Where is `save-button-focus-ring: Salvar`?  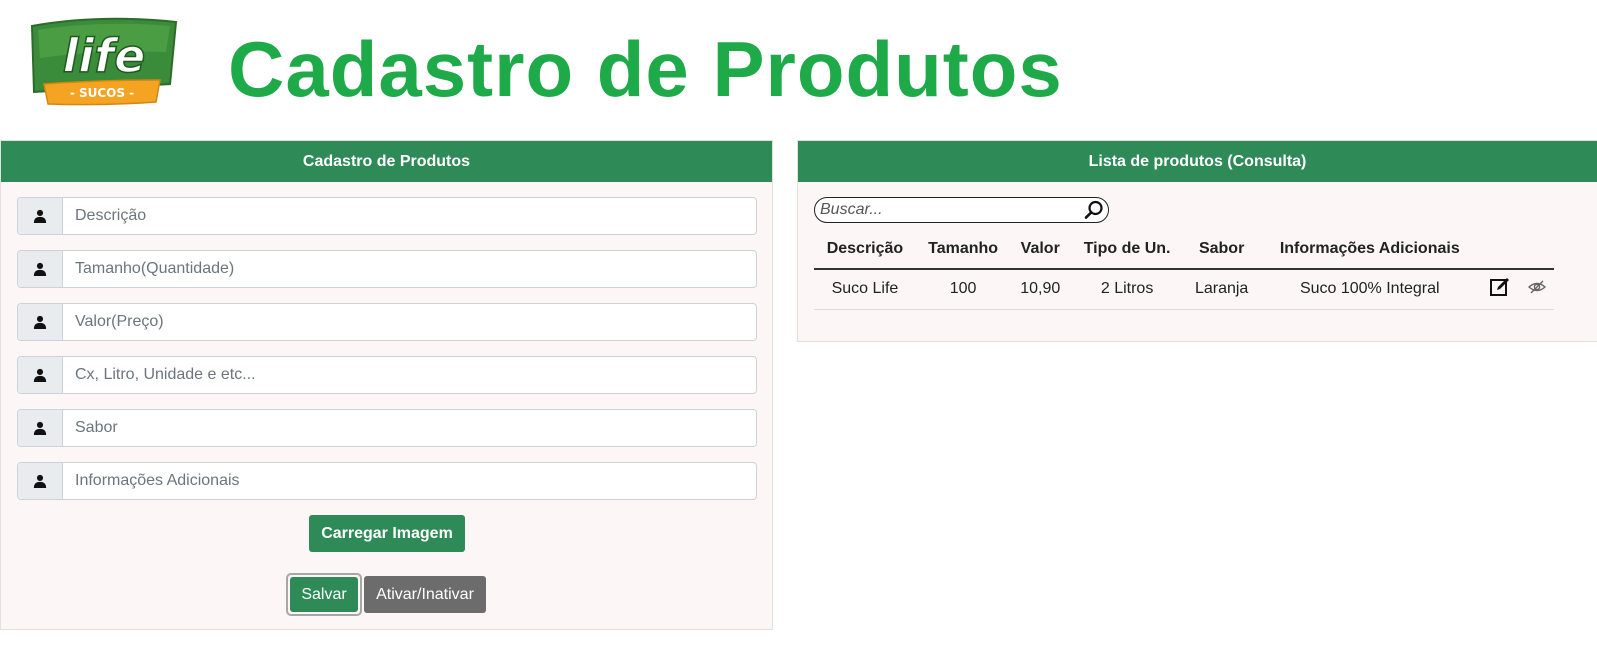 save-button-focus-ring: Salvar is located at coordinates (324, 594).